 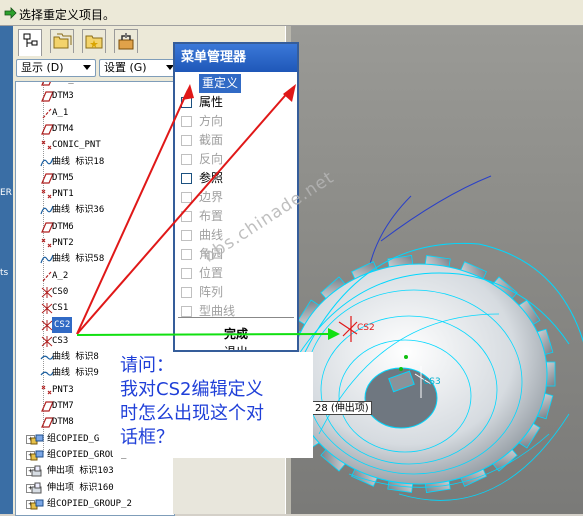 I want to click on green-arrow, so click(x=208, y=334).